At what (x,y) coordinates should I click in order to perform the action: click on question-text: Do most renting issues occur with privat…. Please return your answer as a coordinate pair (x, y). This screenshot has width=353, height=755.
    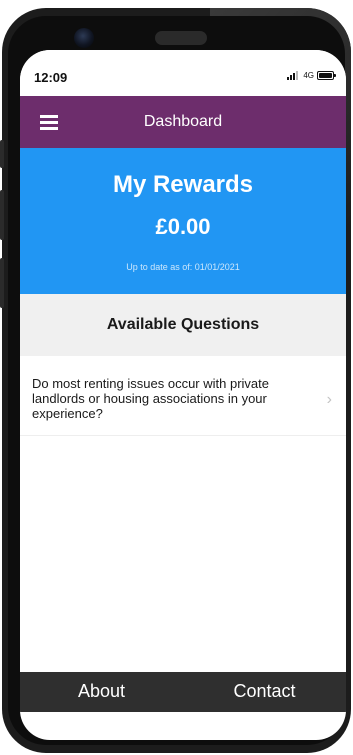
    Looking at the image, I should click on (150, 398).